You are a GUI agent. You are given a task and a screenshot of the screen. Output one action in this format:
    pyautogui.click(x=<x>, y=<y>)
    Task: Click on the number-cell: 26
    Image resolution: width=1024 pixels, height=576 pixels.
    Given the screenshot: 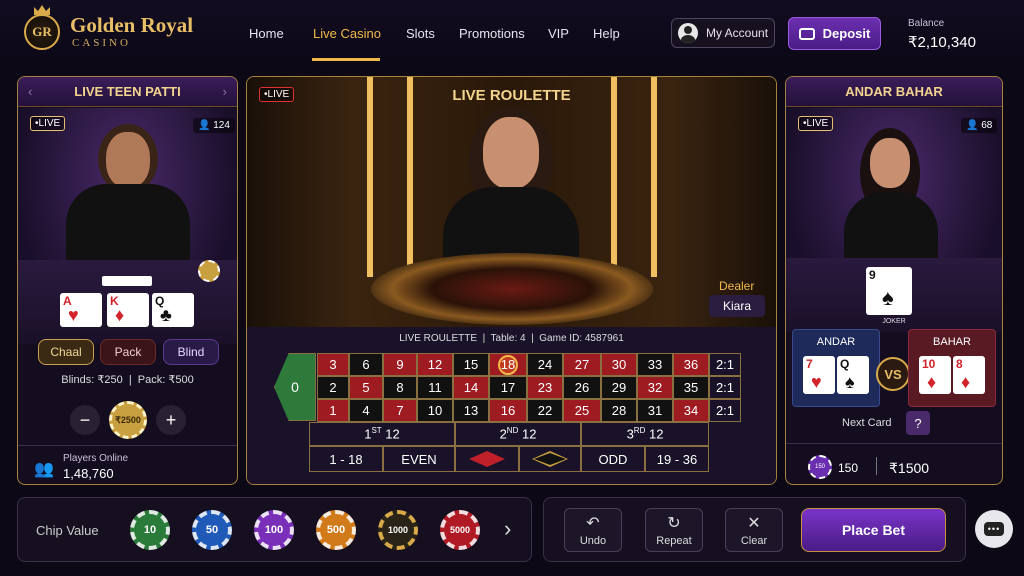 What is the action you would take?
    pyautogui.click(x=582, y=387)
    